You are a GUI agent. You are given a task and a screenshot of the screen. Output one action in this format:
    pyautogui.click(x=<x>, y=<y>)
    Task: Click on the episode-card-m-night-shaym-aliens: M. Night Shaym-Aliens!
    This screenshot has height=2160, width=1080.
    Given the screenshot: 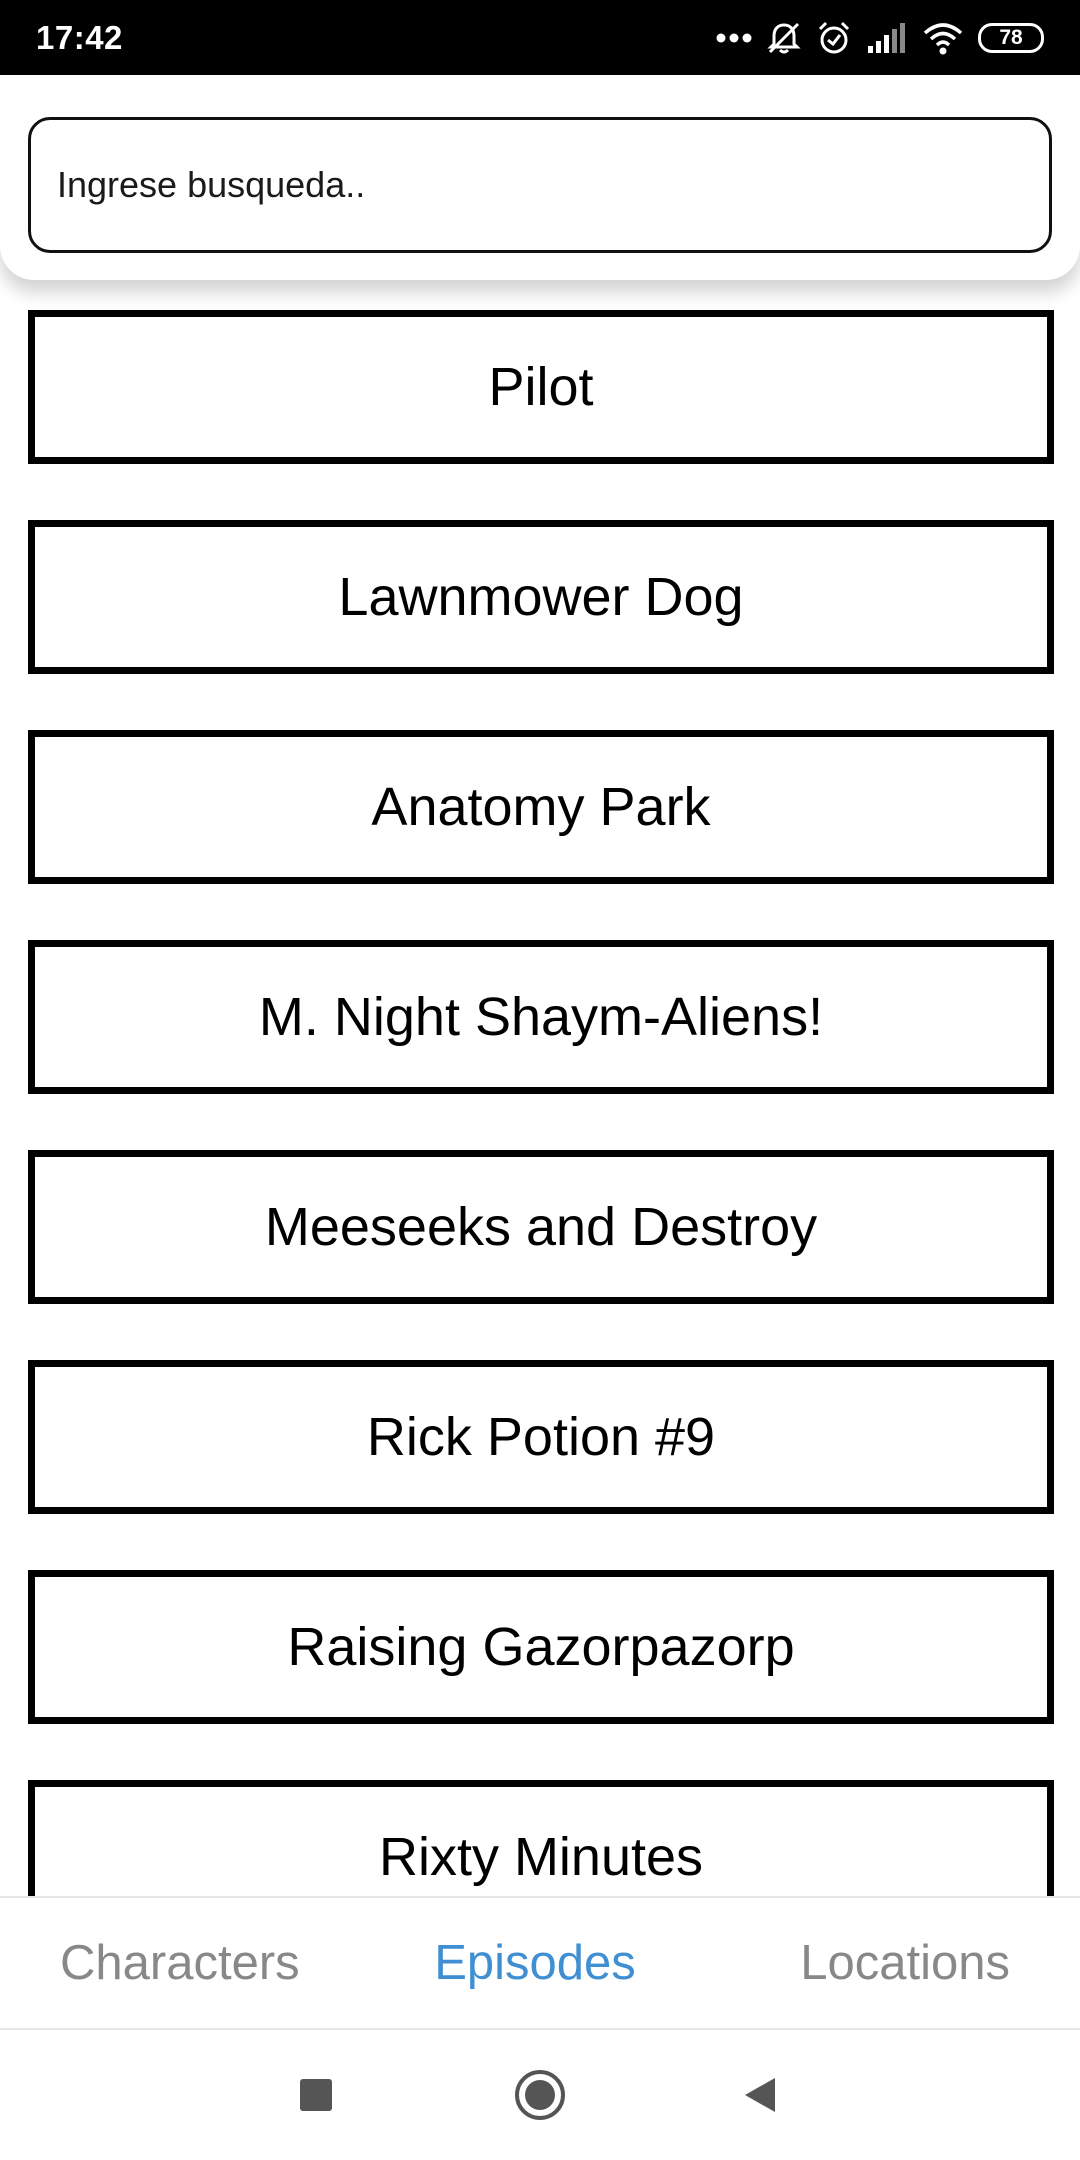 What is the action you would take?
    pyautogui.click(x=541, y=1017)
    